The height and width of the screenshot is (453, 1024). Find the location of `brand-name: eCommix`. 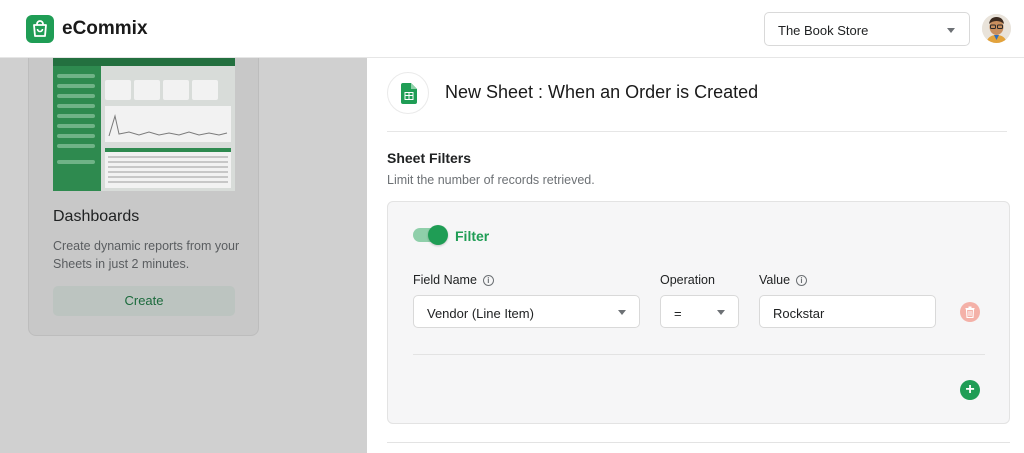

brand-name: eCommix is located at coordinates (105, 28).